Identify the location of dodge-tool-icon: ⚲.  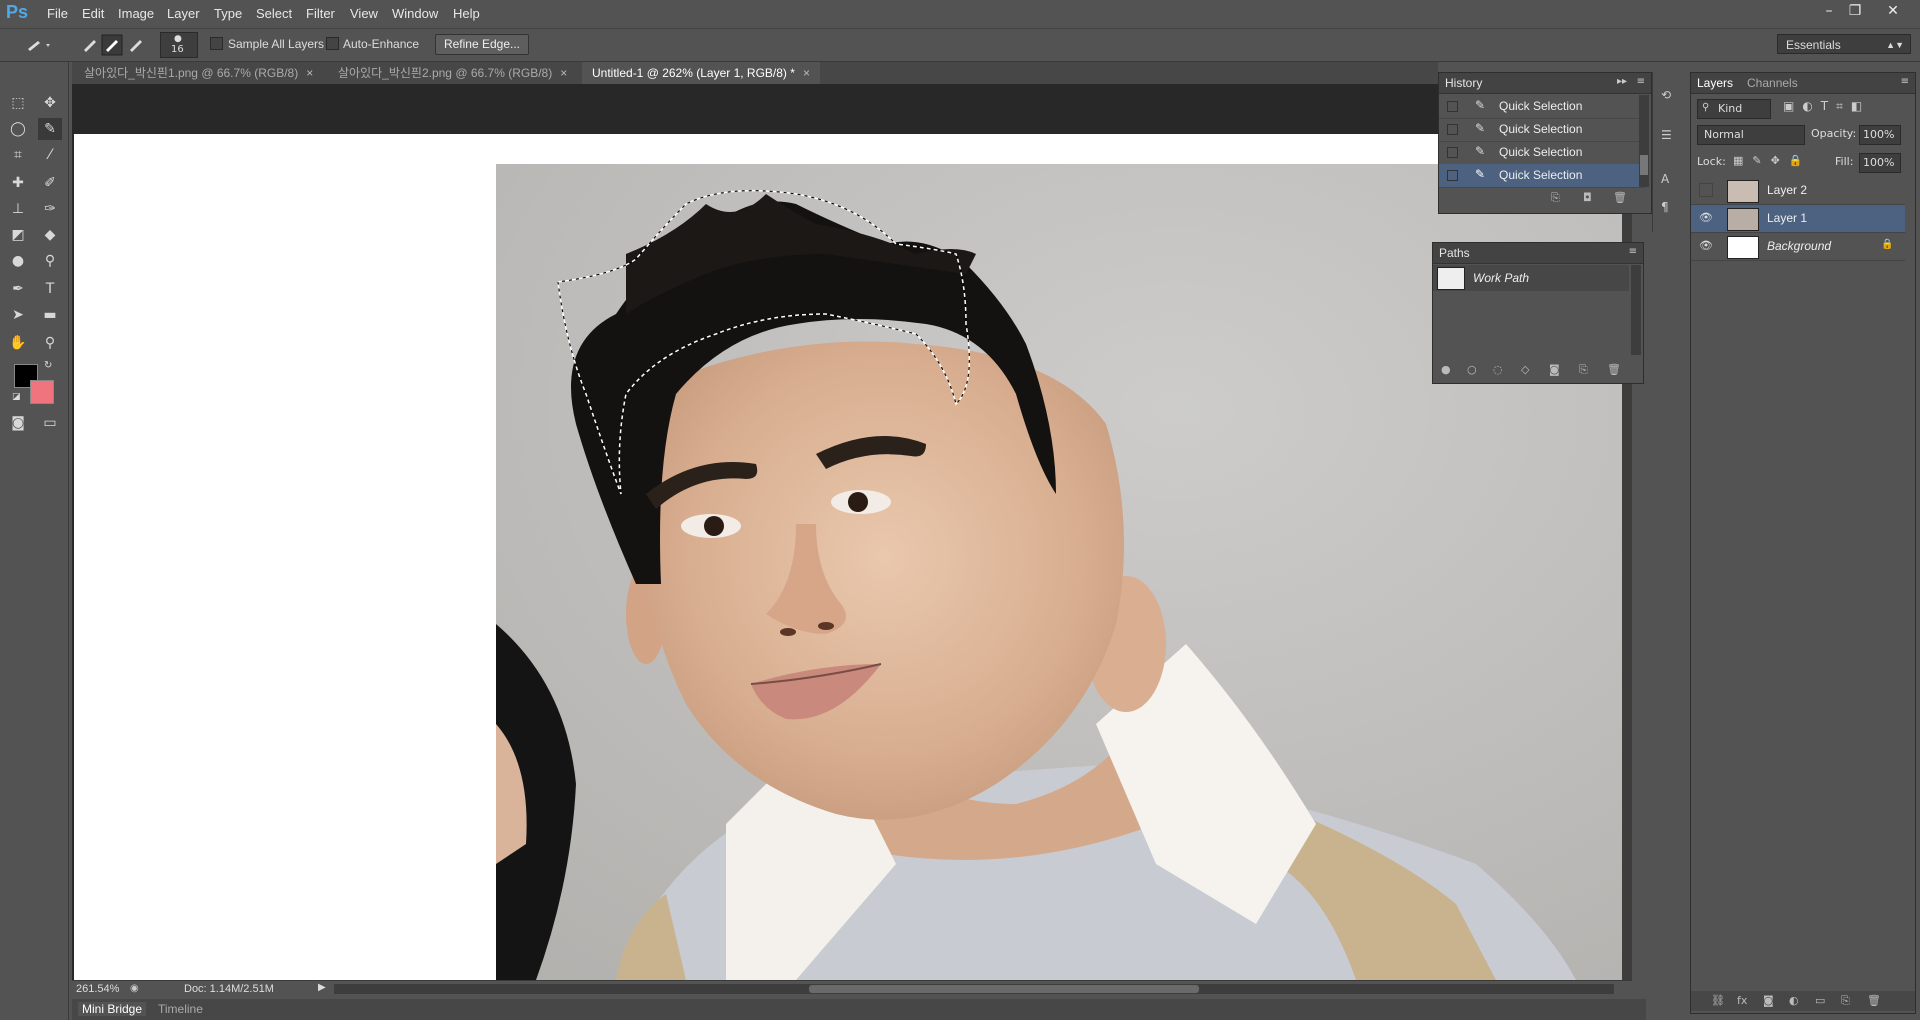
(50, 261).